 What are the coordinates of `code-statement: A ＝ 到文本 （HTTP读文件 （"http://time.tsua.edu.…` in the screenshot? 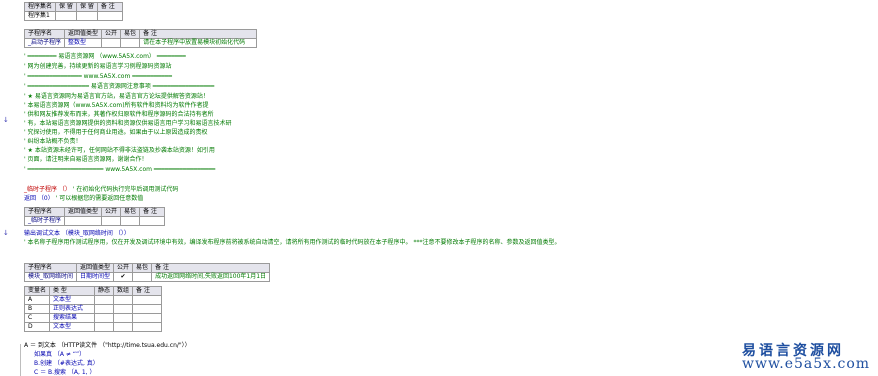 It's located at (107, 345).